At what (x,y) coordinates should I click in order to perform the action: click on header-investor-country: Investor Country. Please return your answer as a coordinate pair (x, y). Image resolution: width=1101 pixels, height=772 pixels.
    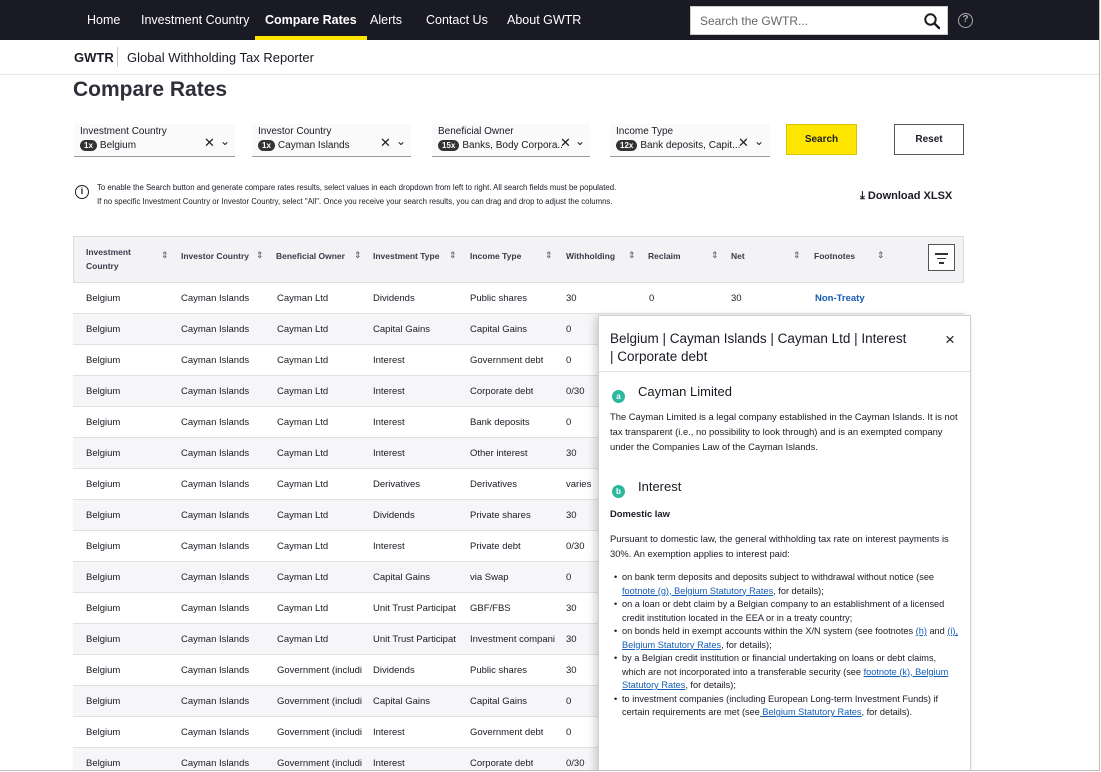
    Looking at the image, I should click on (215, 256).